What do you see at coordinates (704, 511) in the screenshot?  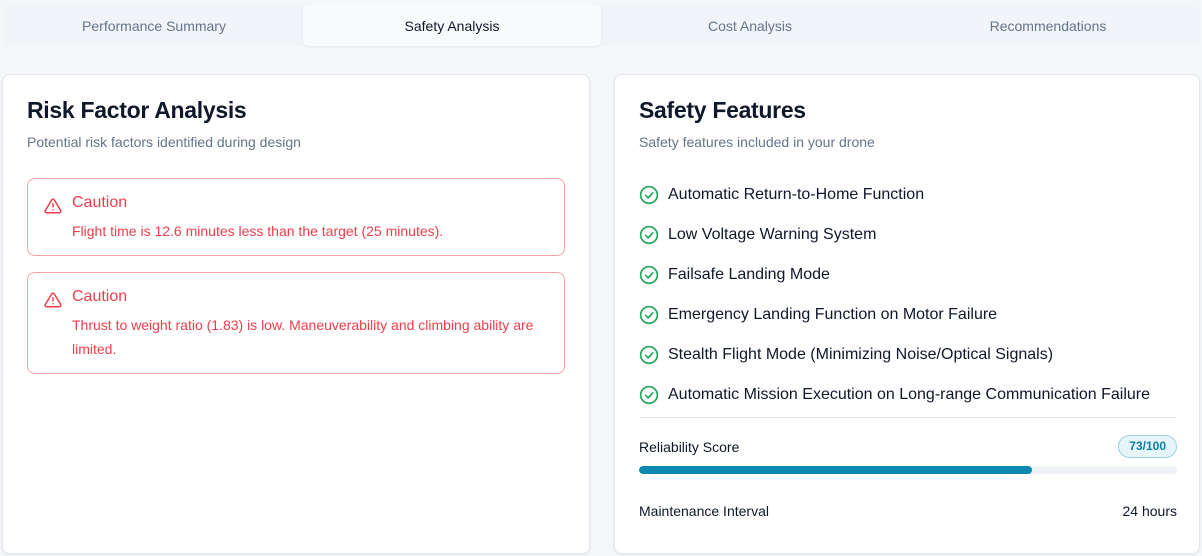 I see `maintenance-interval-label: Maintenance Interval` at bounding box center [704, 511].